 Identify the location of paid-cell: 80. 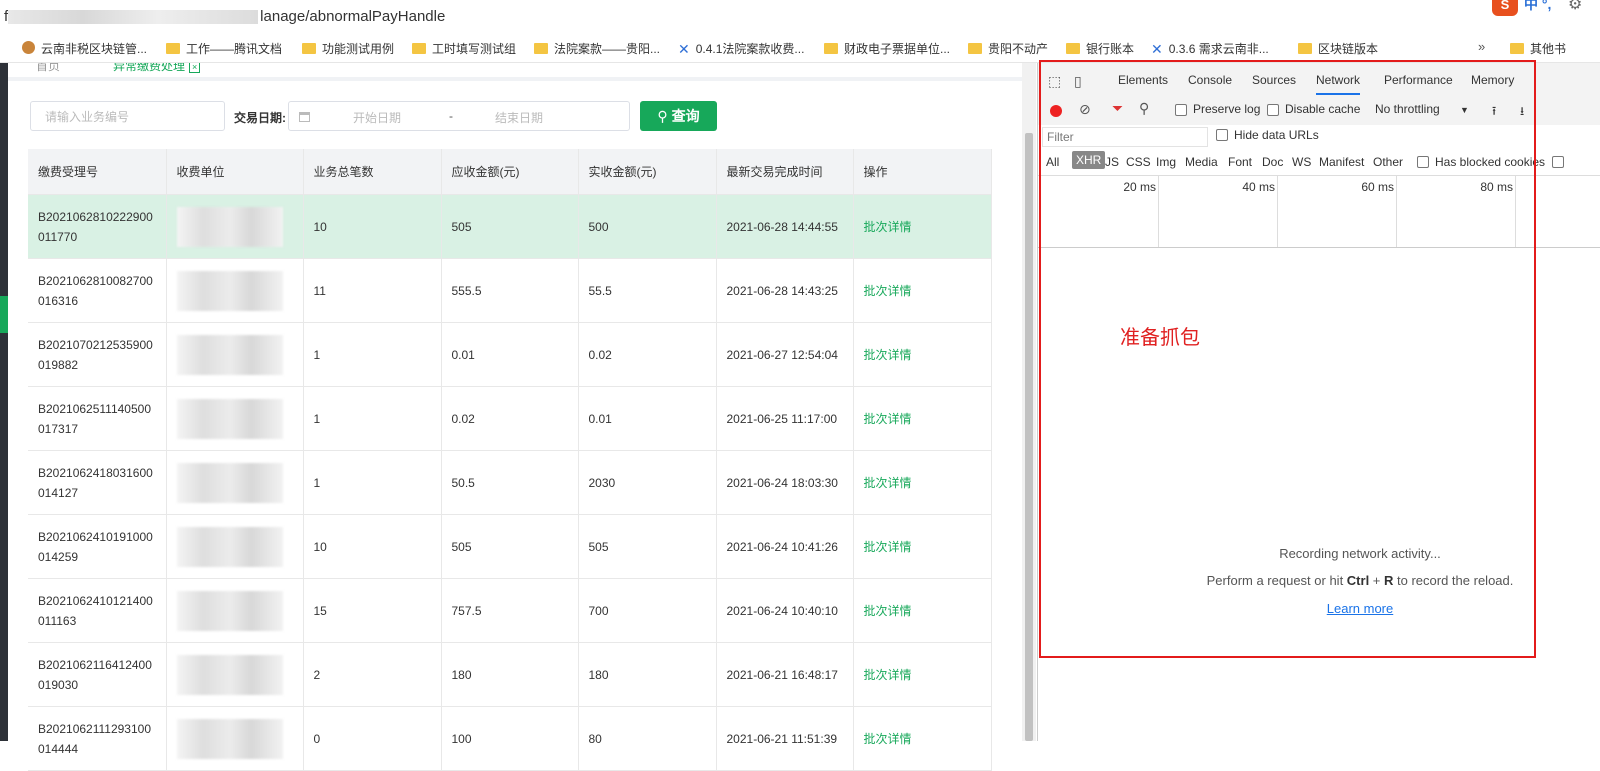
(647, 738).